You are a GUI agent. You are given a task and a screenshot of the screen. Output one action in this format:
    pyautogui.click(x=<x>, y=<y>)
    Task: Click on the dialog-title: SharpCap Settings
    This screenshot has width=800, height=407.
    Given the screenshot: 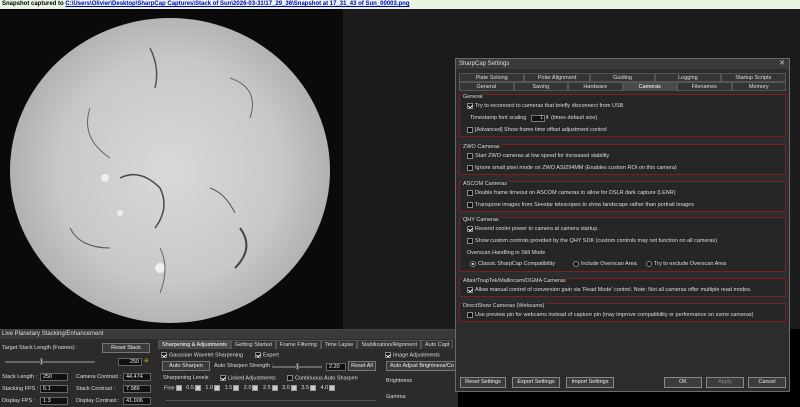 What is the action you would take?
    pyautogui.click(x=622, y=64)
    